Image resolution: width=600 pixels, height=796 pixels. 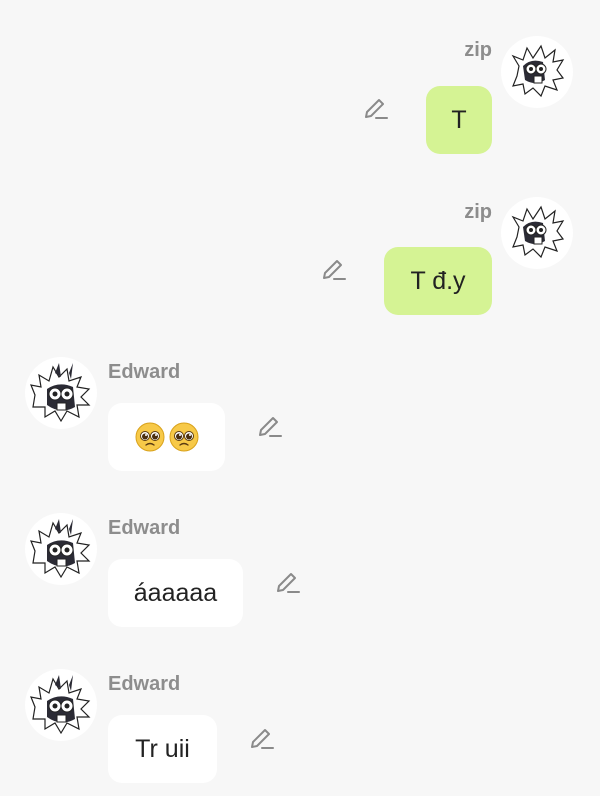 I want to click on message-bubble: T, so click(x=459, y=120).